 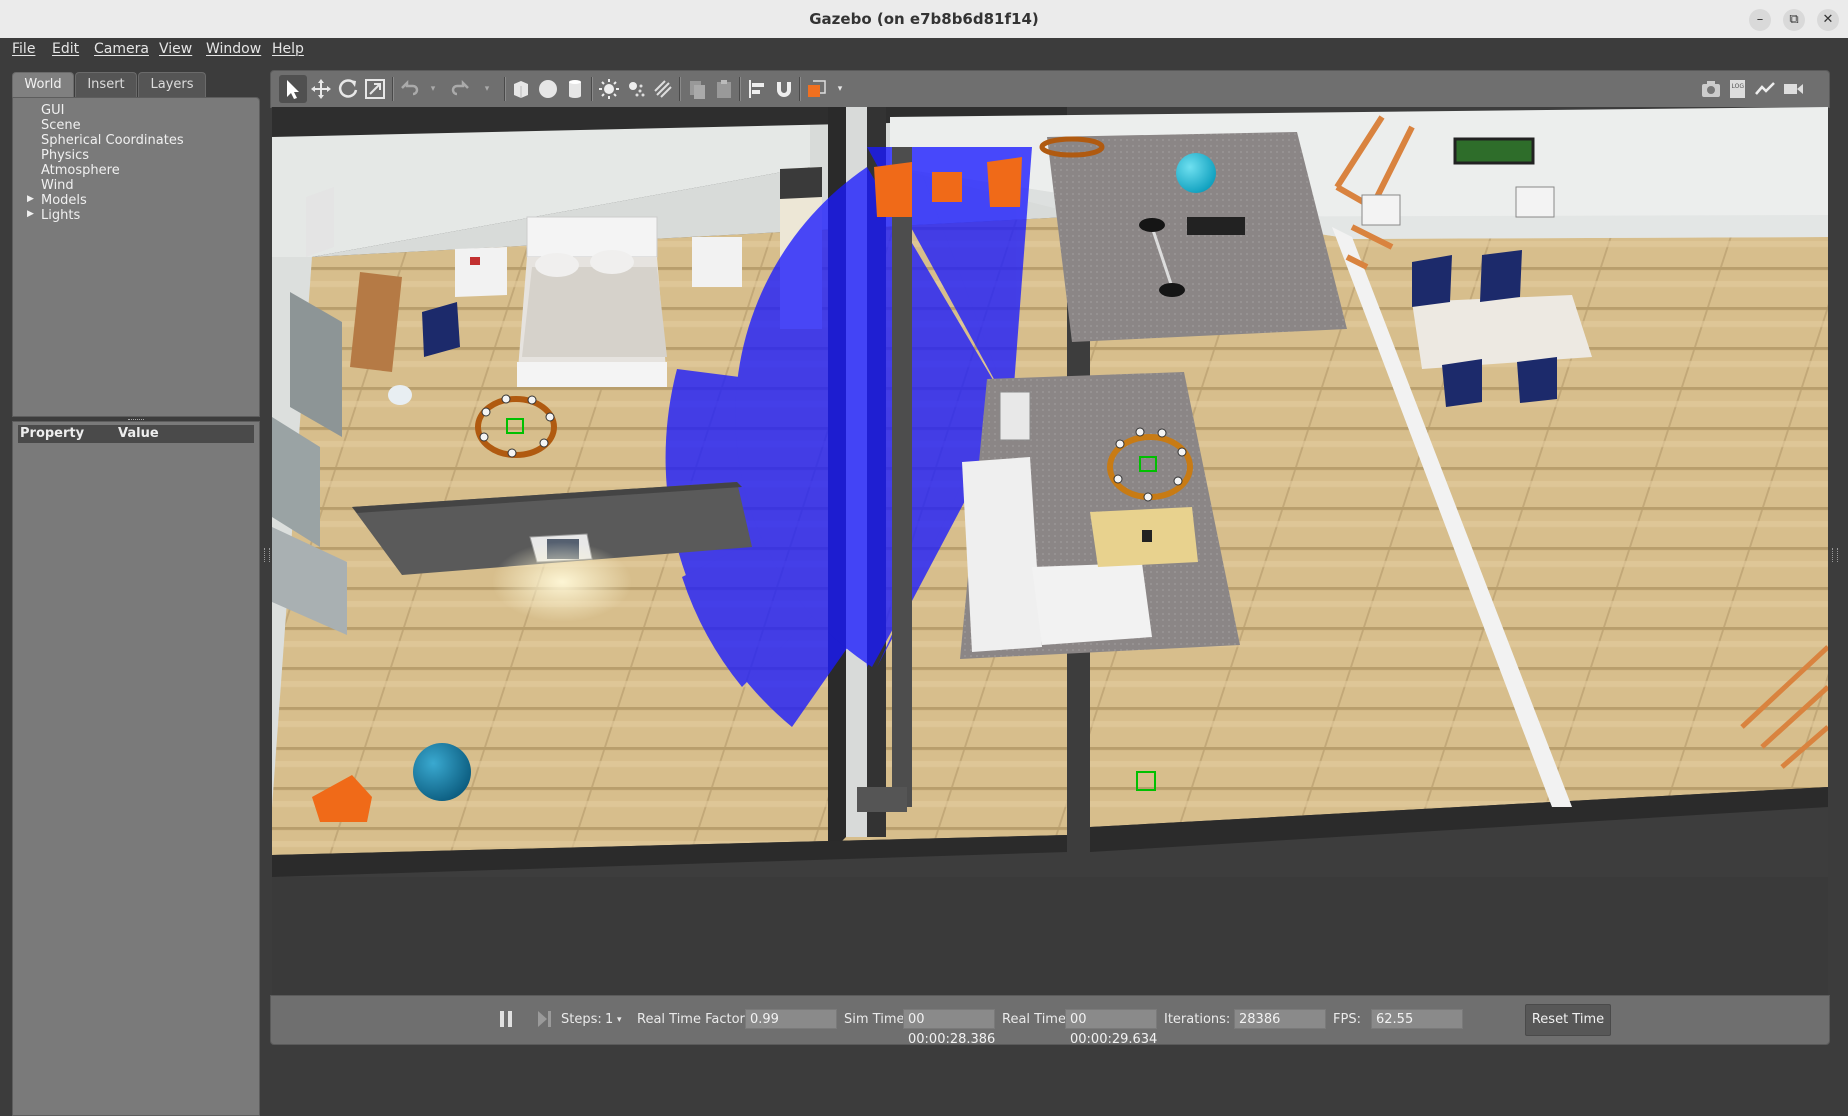 What do you see at coordinates (1015, 416) in the screenshot?
I see `robot` at bounding box center [1015, 416].